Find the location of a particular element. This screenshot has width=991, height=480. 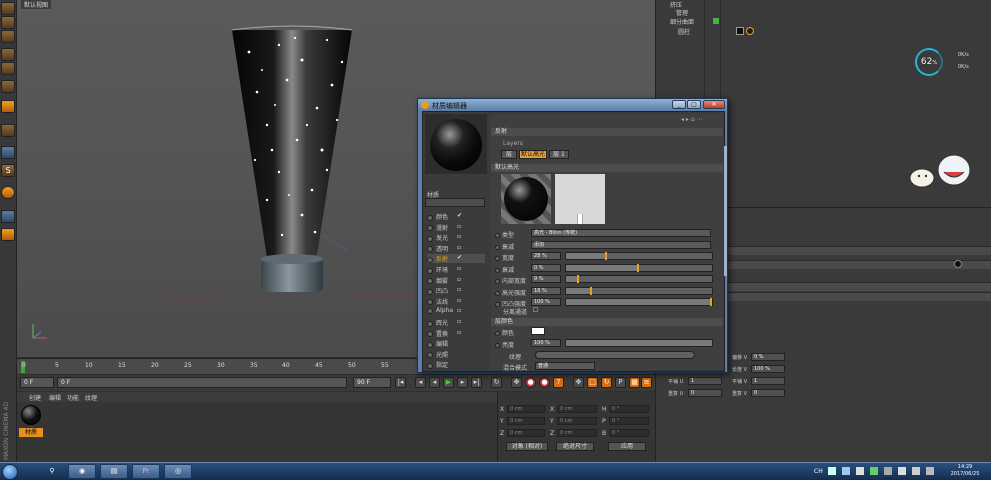

axis-icon is located at coordinates (8, 130).